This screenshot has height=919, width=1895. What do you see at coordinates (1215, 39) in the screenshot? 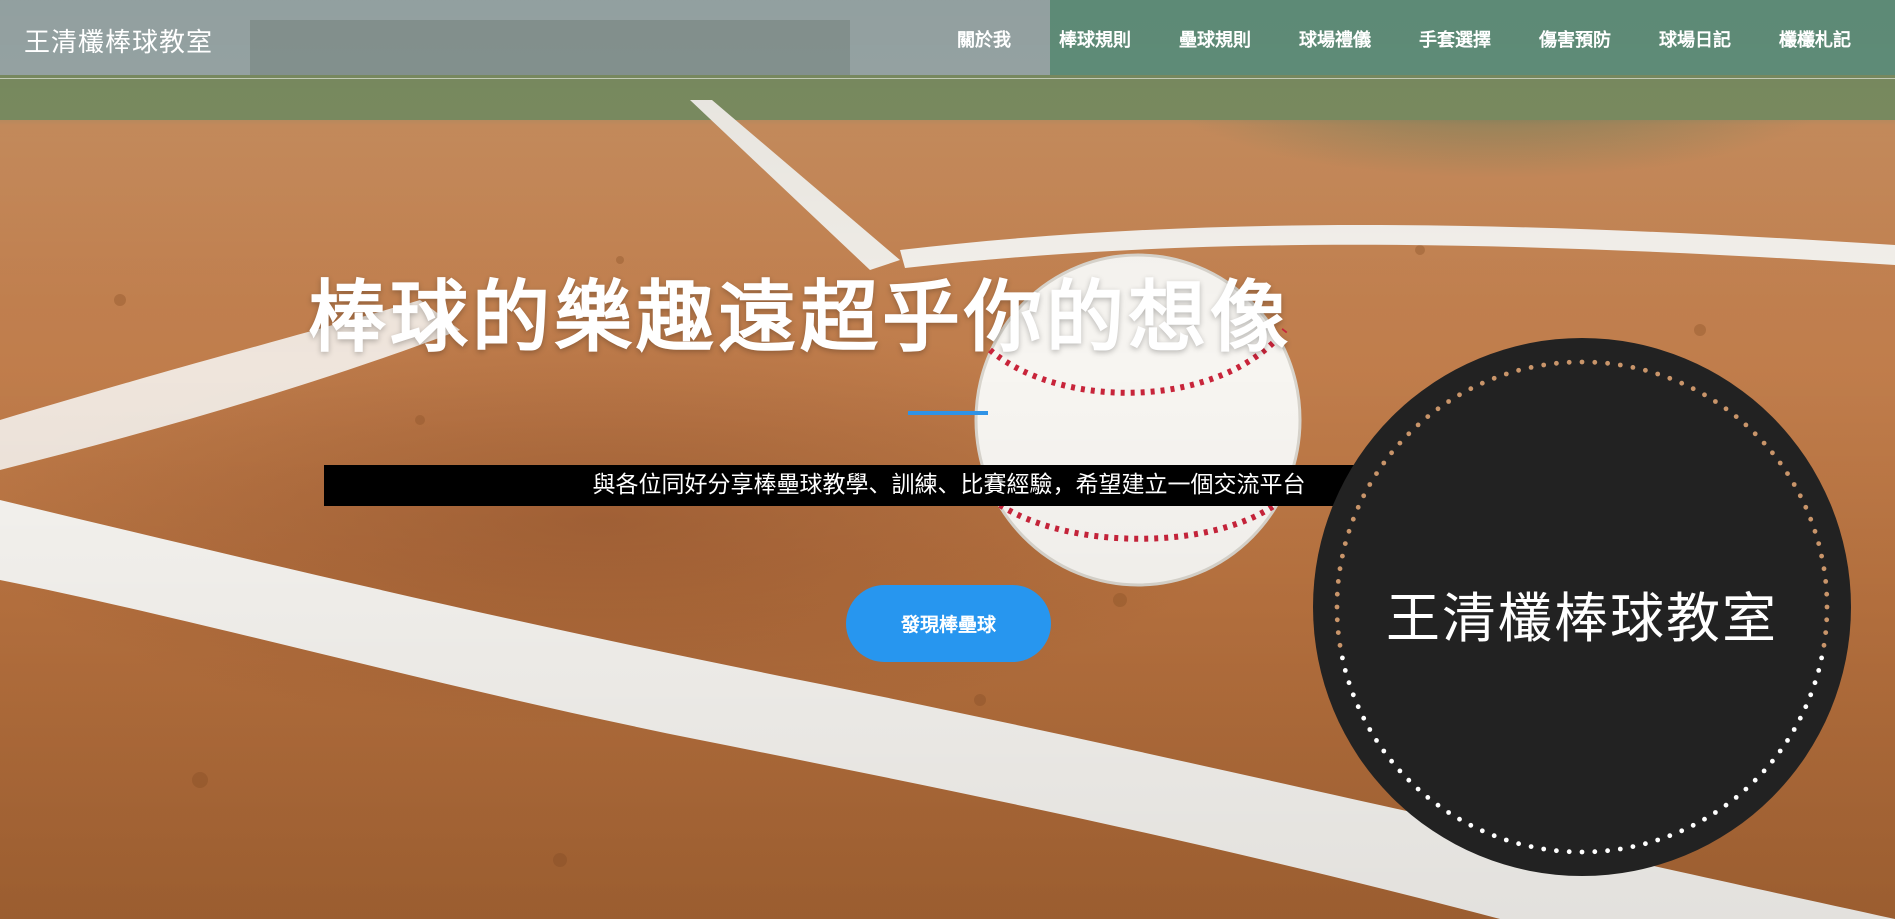
I see `nav-item-softball-rules: 壘球規則` at bounding box center [1215, 39].